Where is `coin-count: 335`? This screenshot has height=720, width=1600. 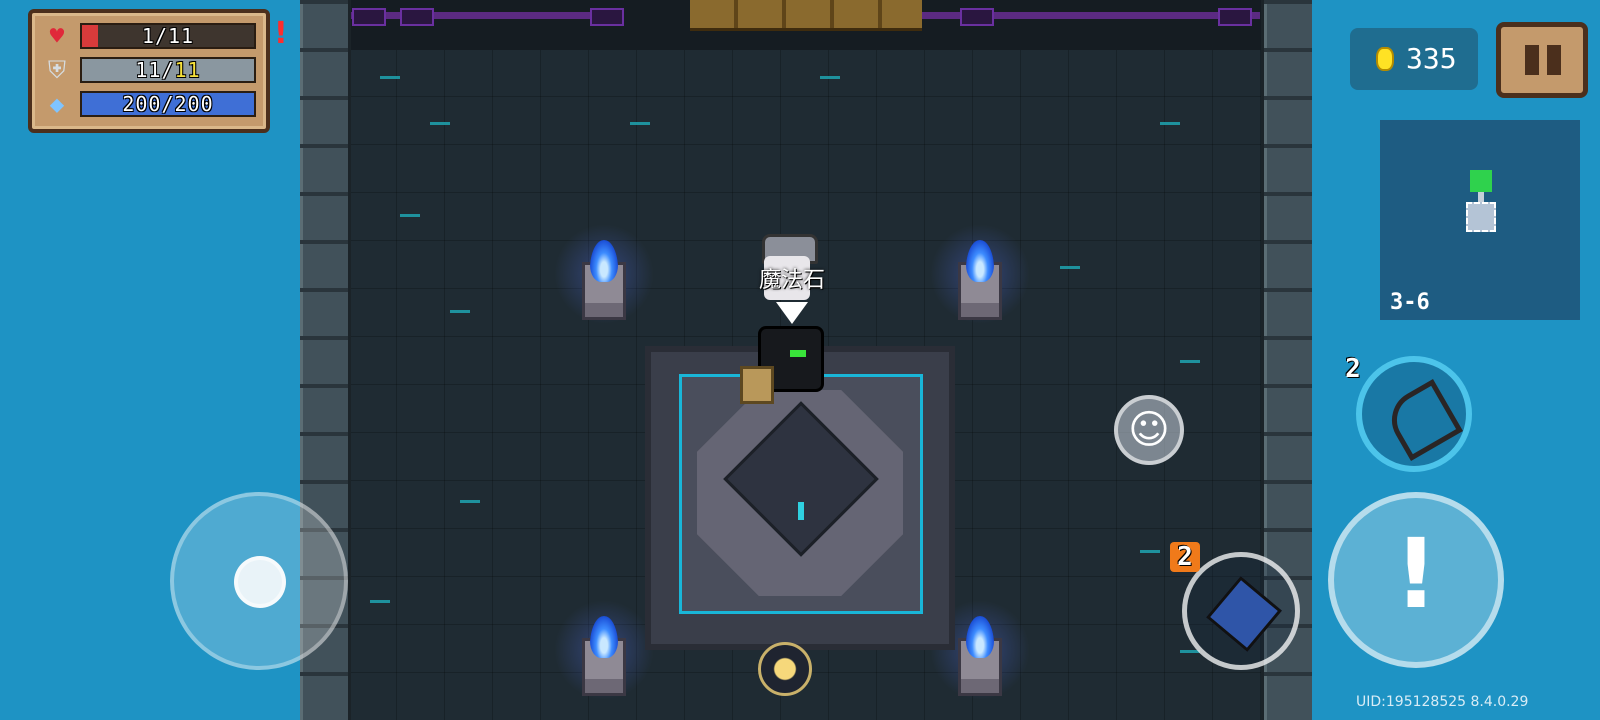
coin-count: 335 is located at coordinates (1431, 58).